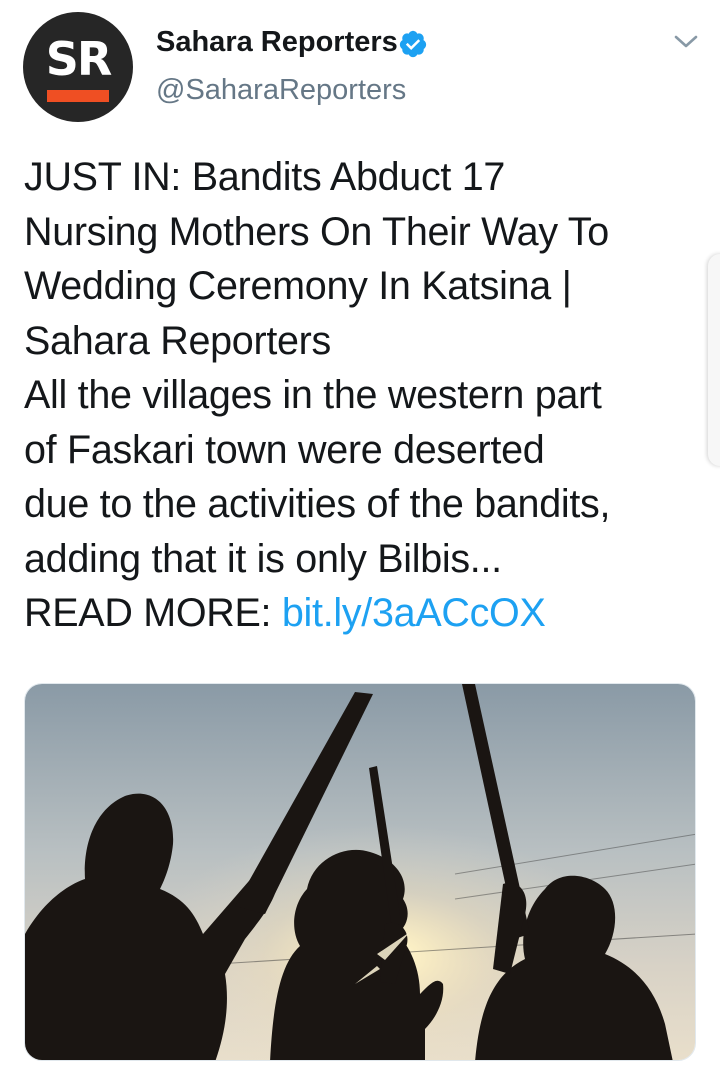 This screenshot has height=1072, width=720. I want to click on chevron-down-icon, so click(686, 42).